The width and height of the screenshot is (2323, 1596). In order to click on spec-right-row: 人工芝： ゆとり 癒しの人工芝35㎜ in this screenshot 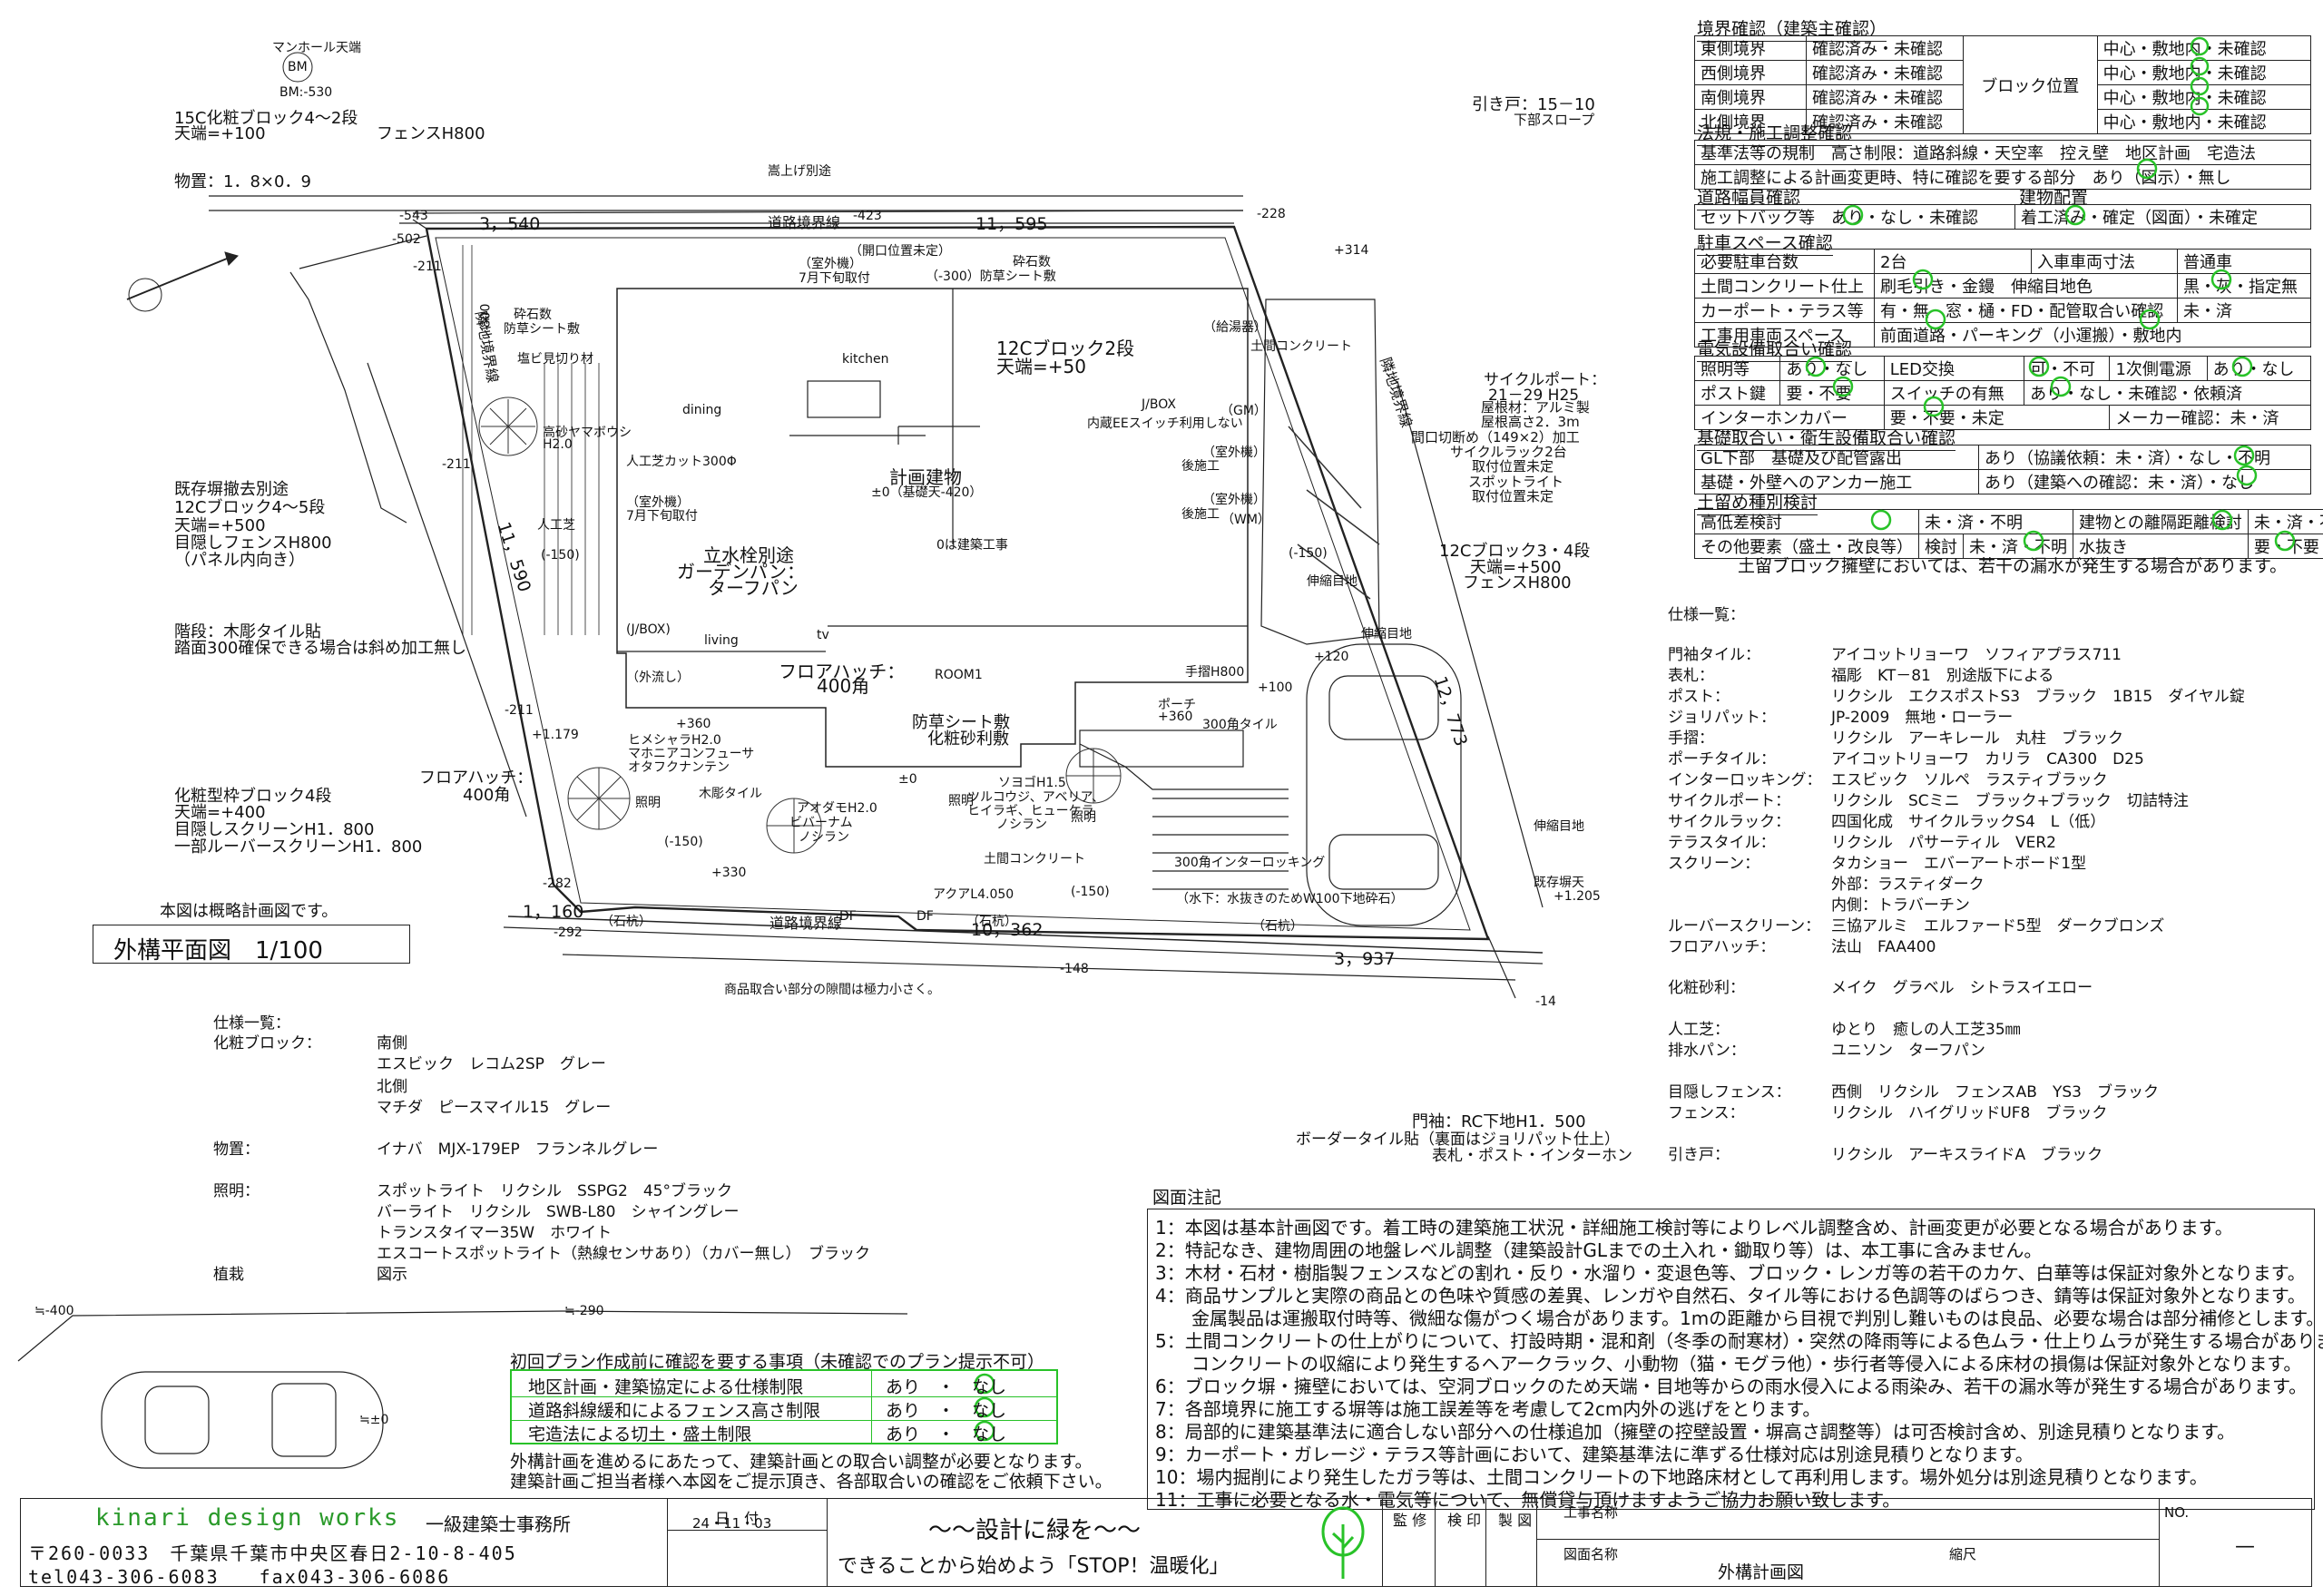, I will do `click(1844, 1030)`.